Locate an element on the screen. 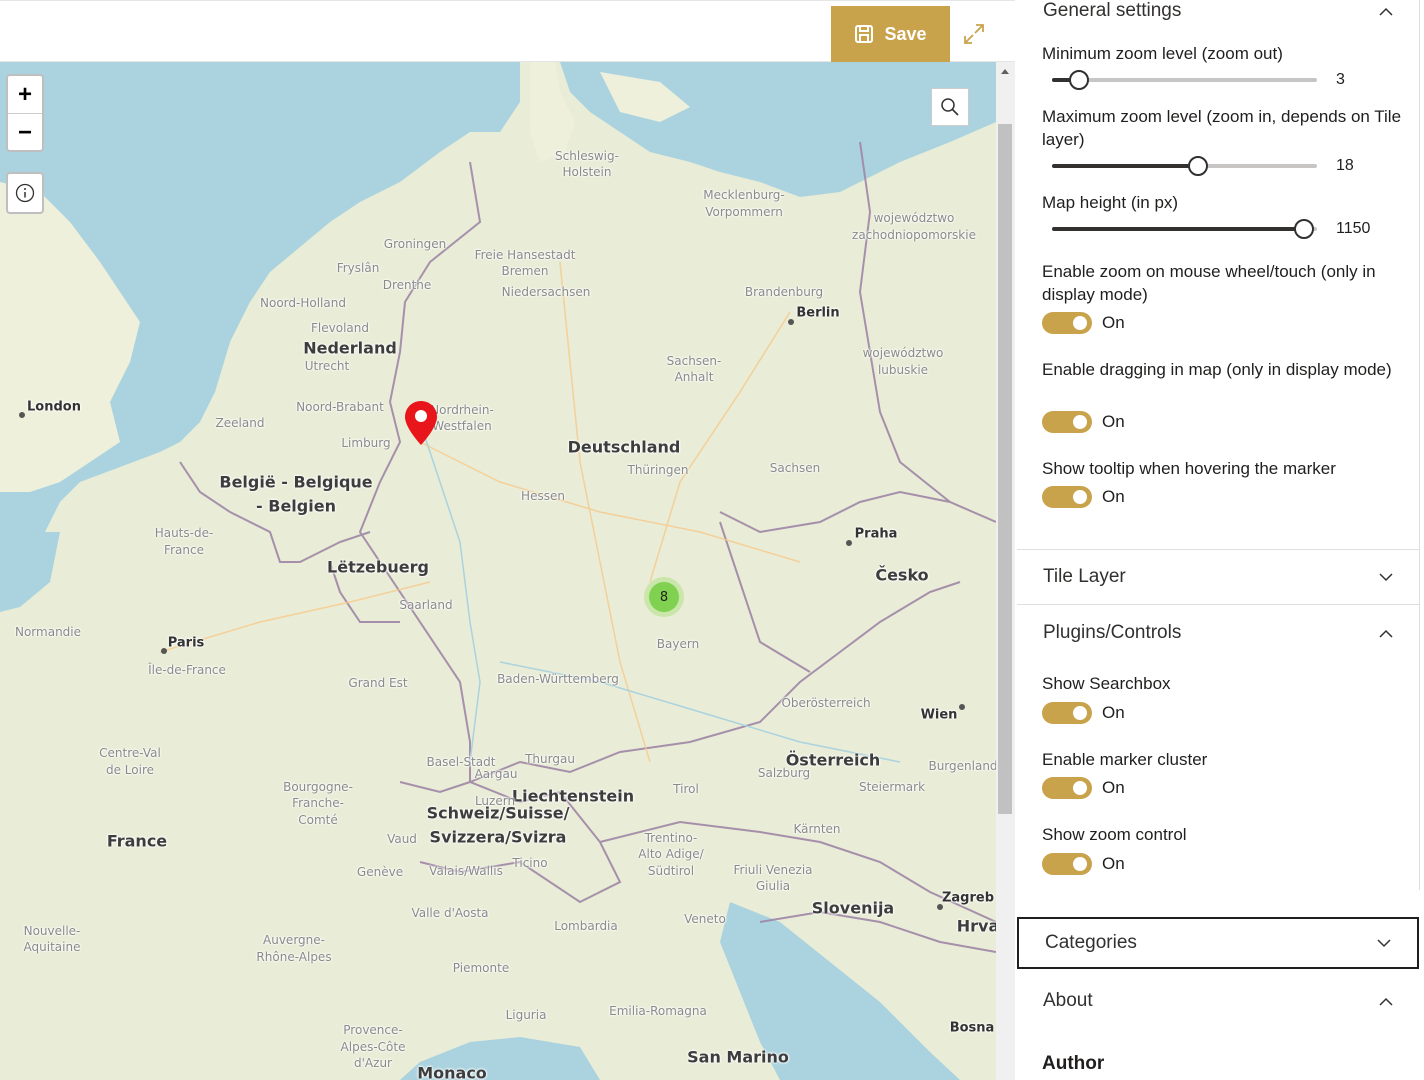 This screenshot has width=1424, height=1080. map-label-country: - Belgien is located at coordinates (296, 506).